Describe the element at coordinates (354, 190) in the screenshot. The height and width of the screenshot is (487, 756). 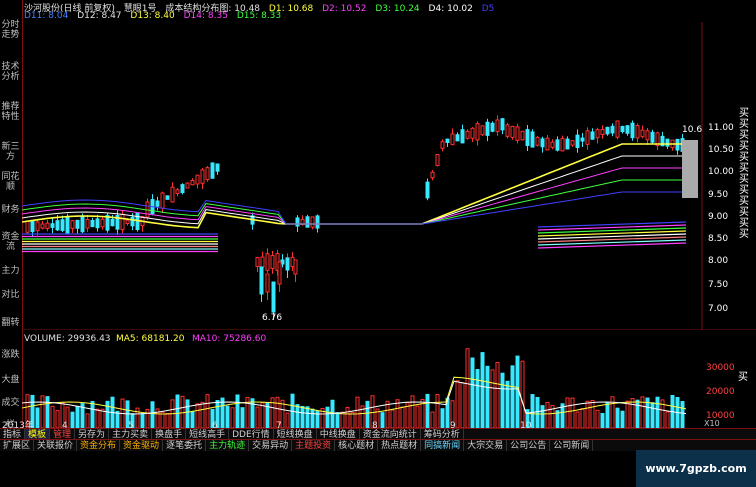
I see `moving-average-line` at that location.